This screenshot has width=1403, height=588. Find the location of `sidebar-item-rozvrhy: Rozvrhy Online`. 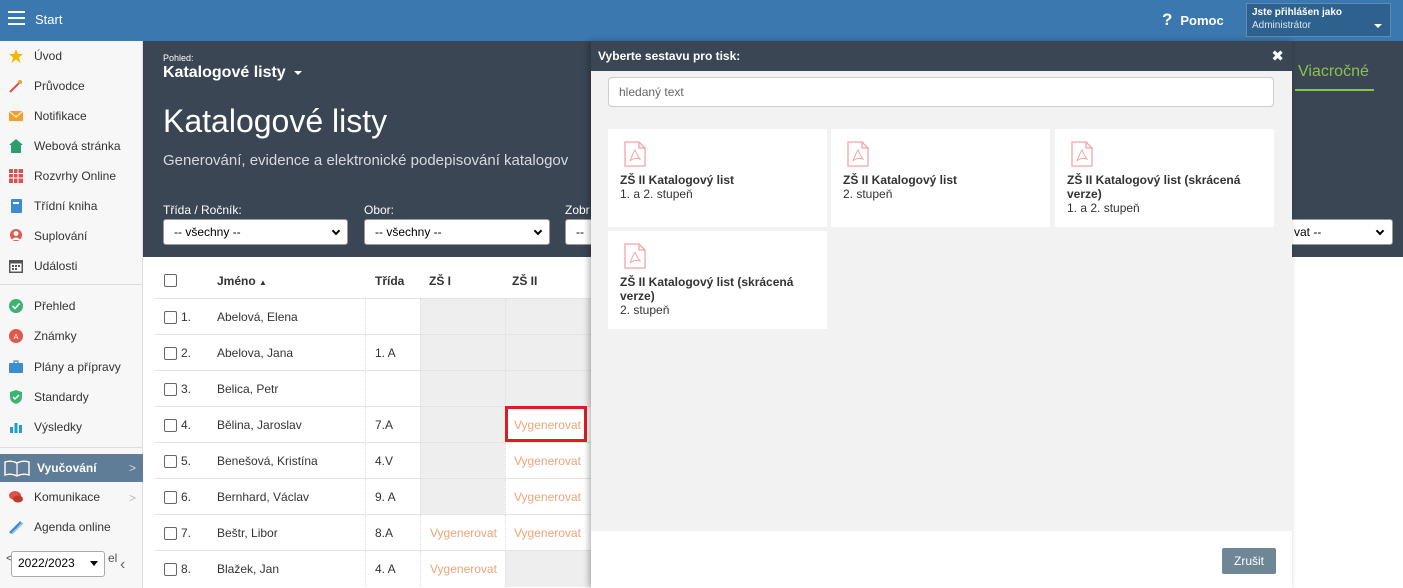

sidebar-item-rozvrhy: Rozvrhy Online is located at coordinates (71, 176).